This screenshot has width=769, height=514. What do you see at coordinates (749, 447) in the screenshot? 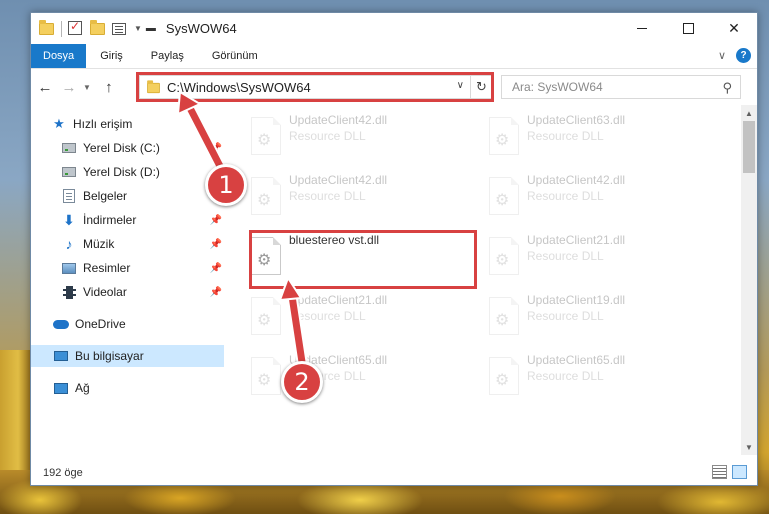
I see `scroll-down-icon: ▼` at bounding box center [749, 447].